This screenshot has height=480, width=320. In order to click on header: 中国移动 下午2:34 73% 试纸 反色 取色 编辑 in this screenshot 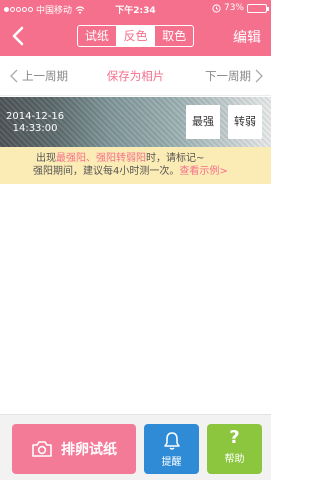, I will do `click(135, 28)`.